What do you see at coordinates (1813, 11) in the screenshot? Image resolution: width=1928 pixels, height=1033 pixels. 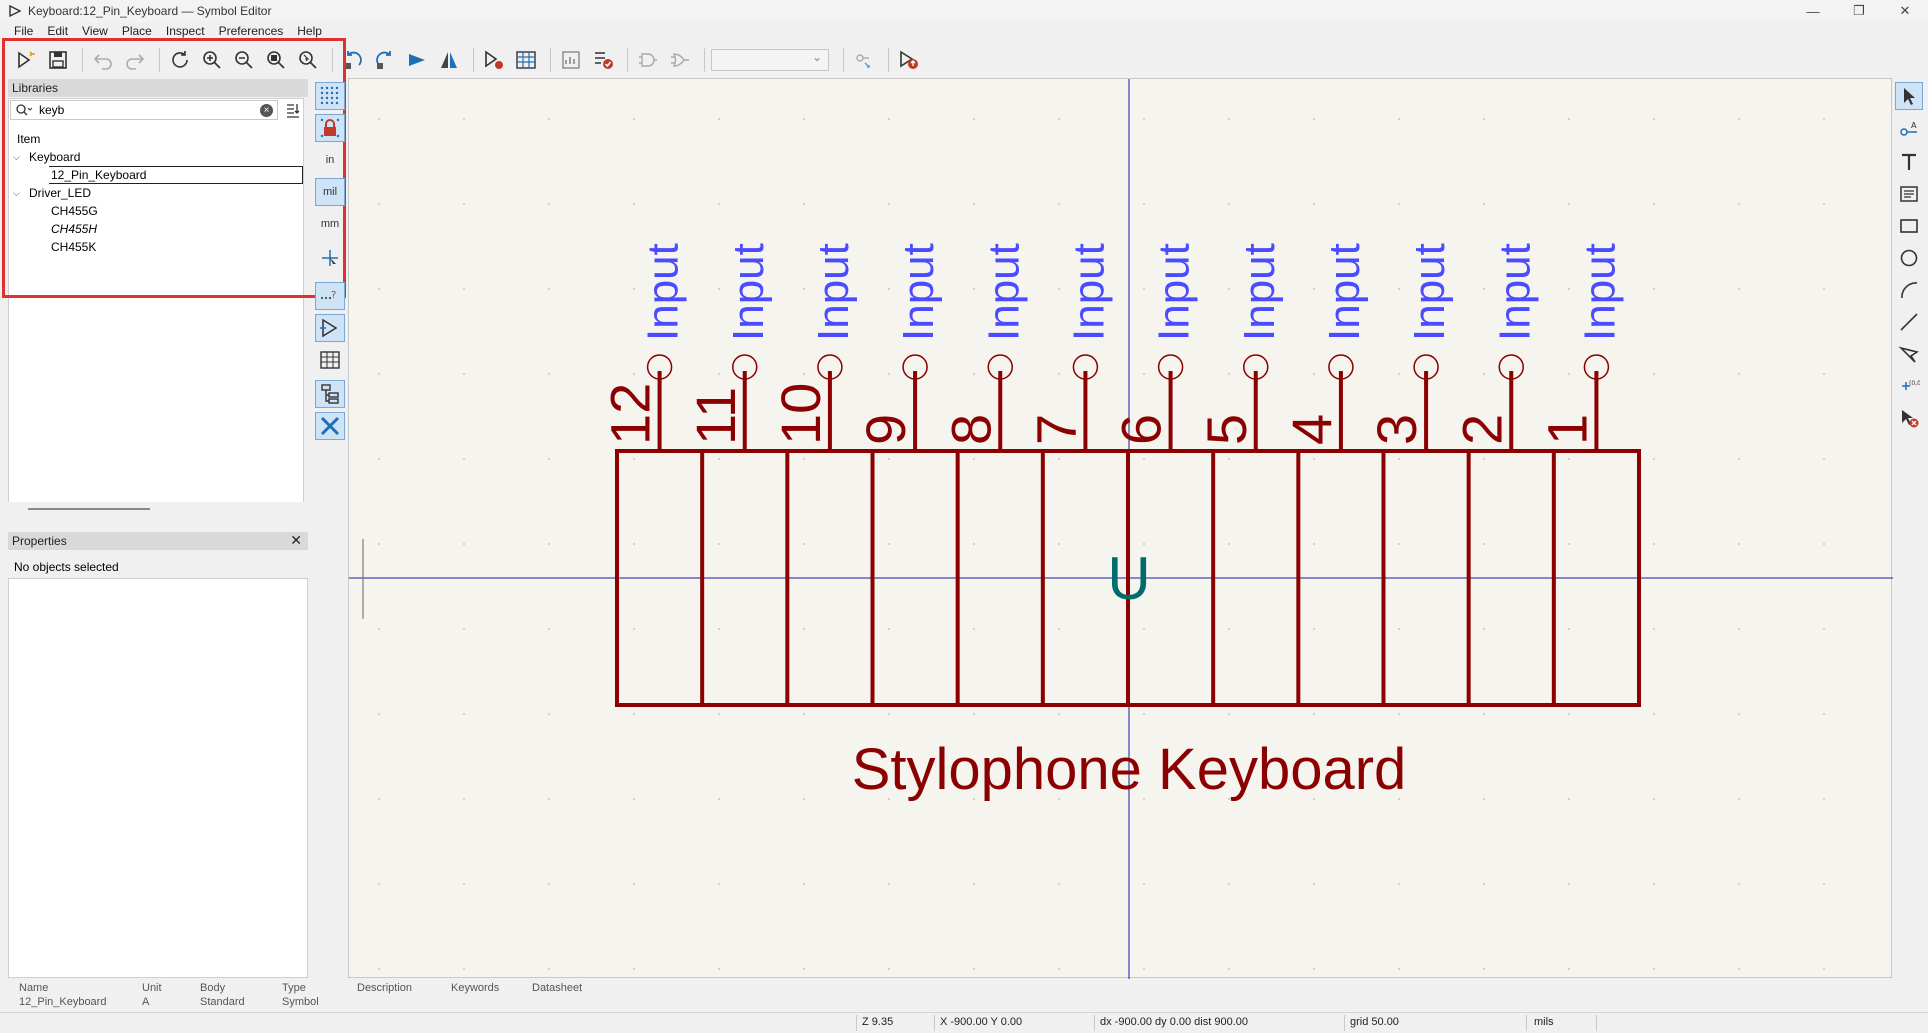 I see `minimize-button: —` at bounding box center [1813, 11].